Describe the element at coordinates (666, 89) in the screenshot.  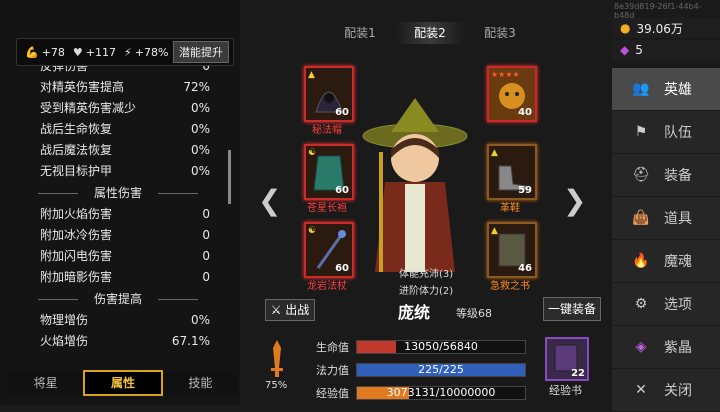
I see `nav-hero: 👥 英雄` at that location.